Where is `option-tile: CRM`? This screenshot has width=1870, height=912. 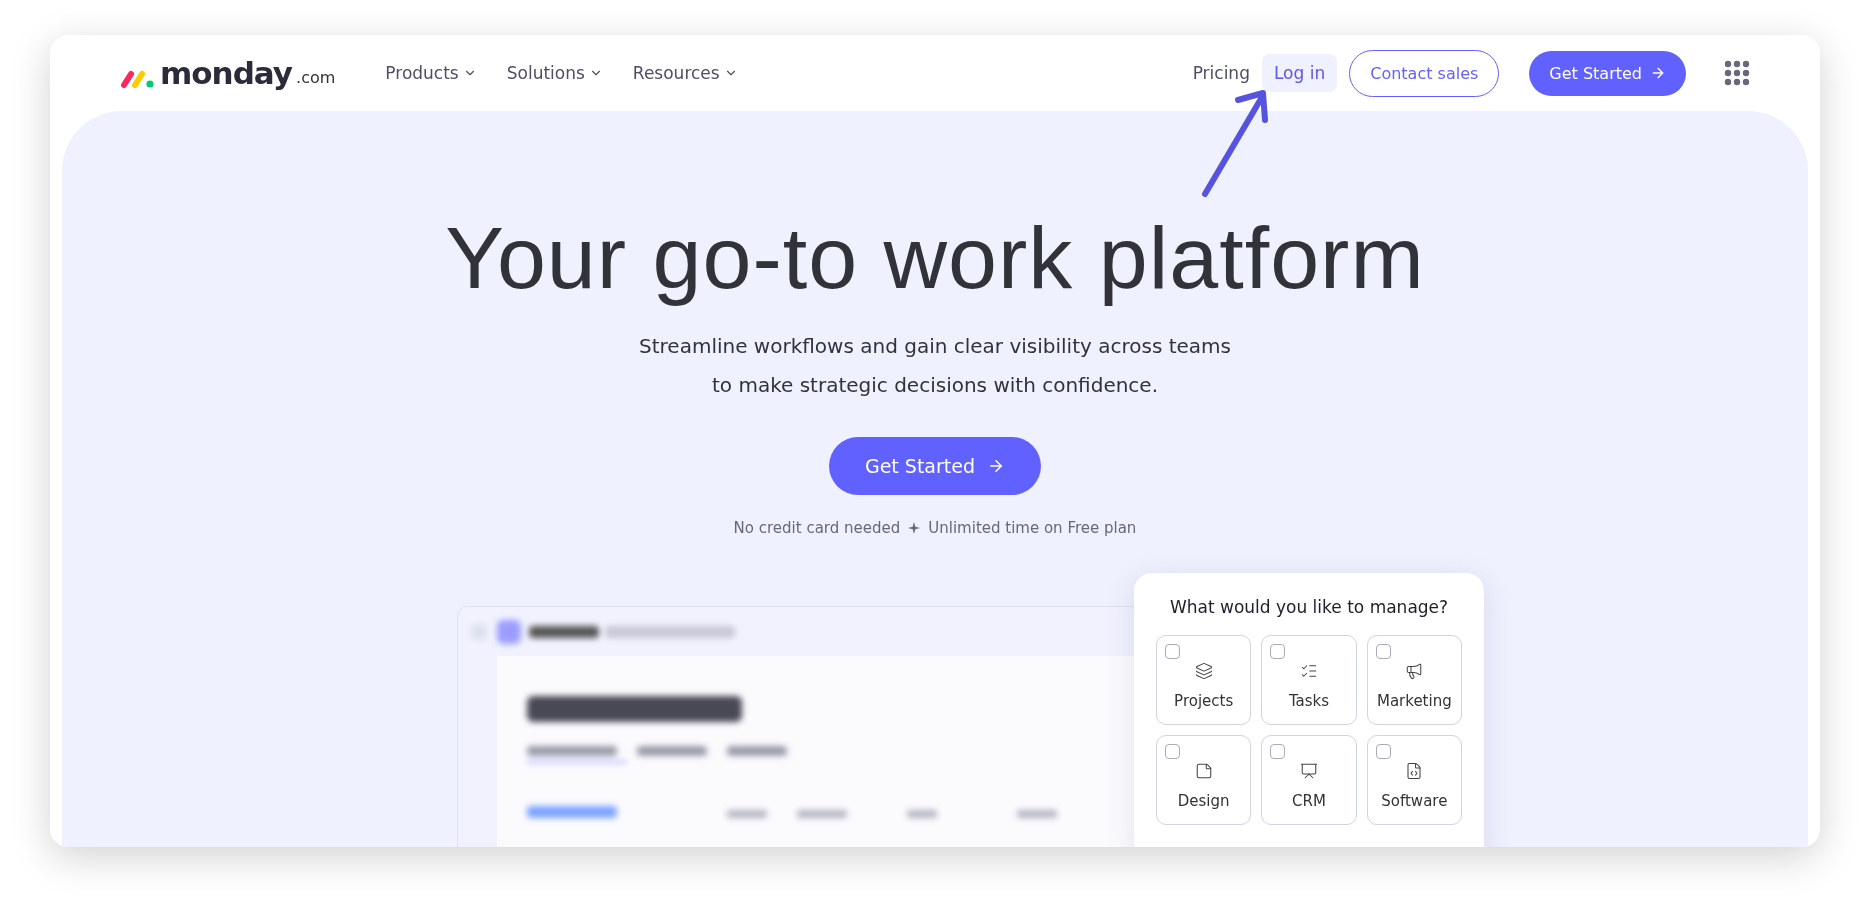
option-tile: CRM is located at coordinates (1309, 780).